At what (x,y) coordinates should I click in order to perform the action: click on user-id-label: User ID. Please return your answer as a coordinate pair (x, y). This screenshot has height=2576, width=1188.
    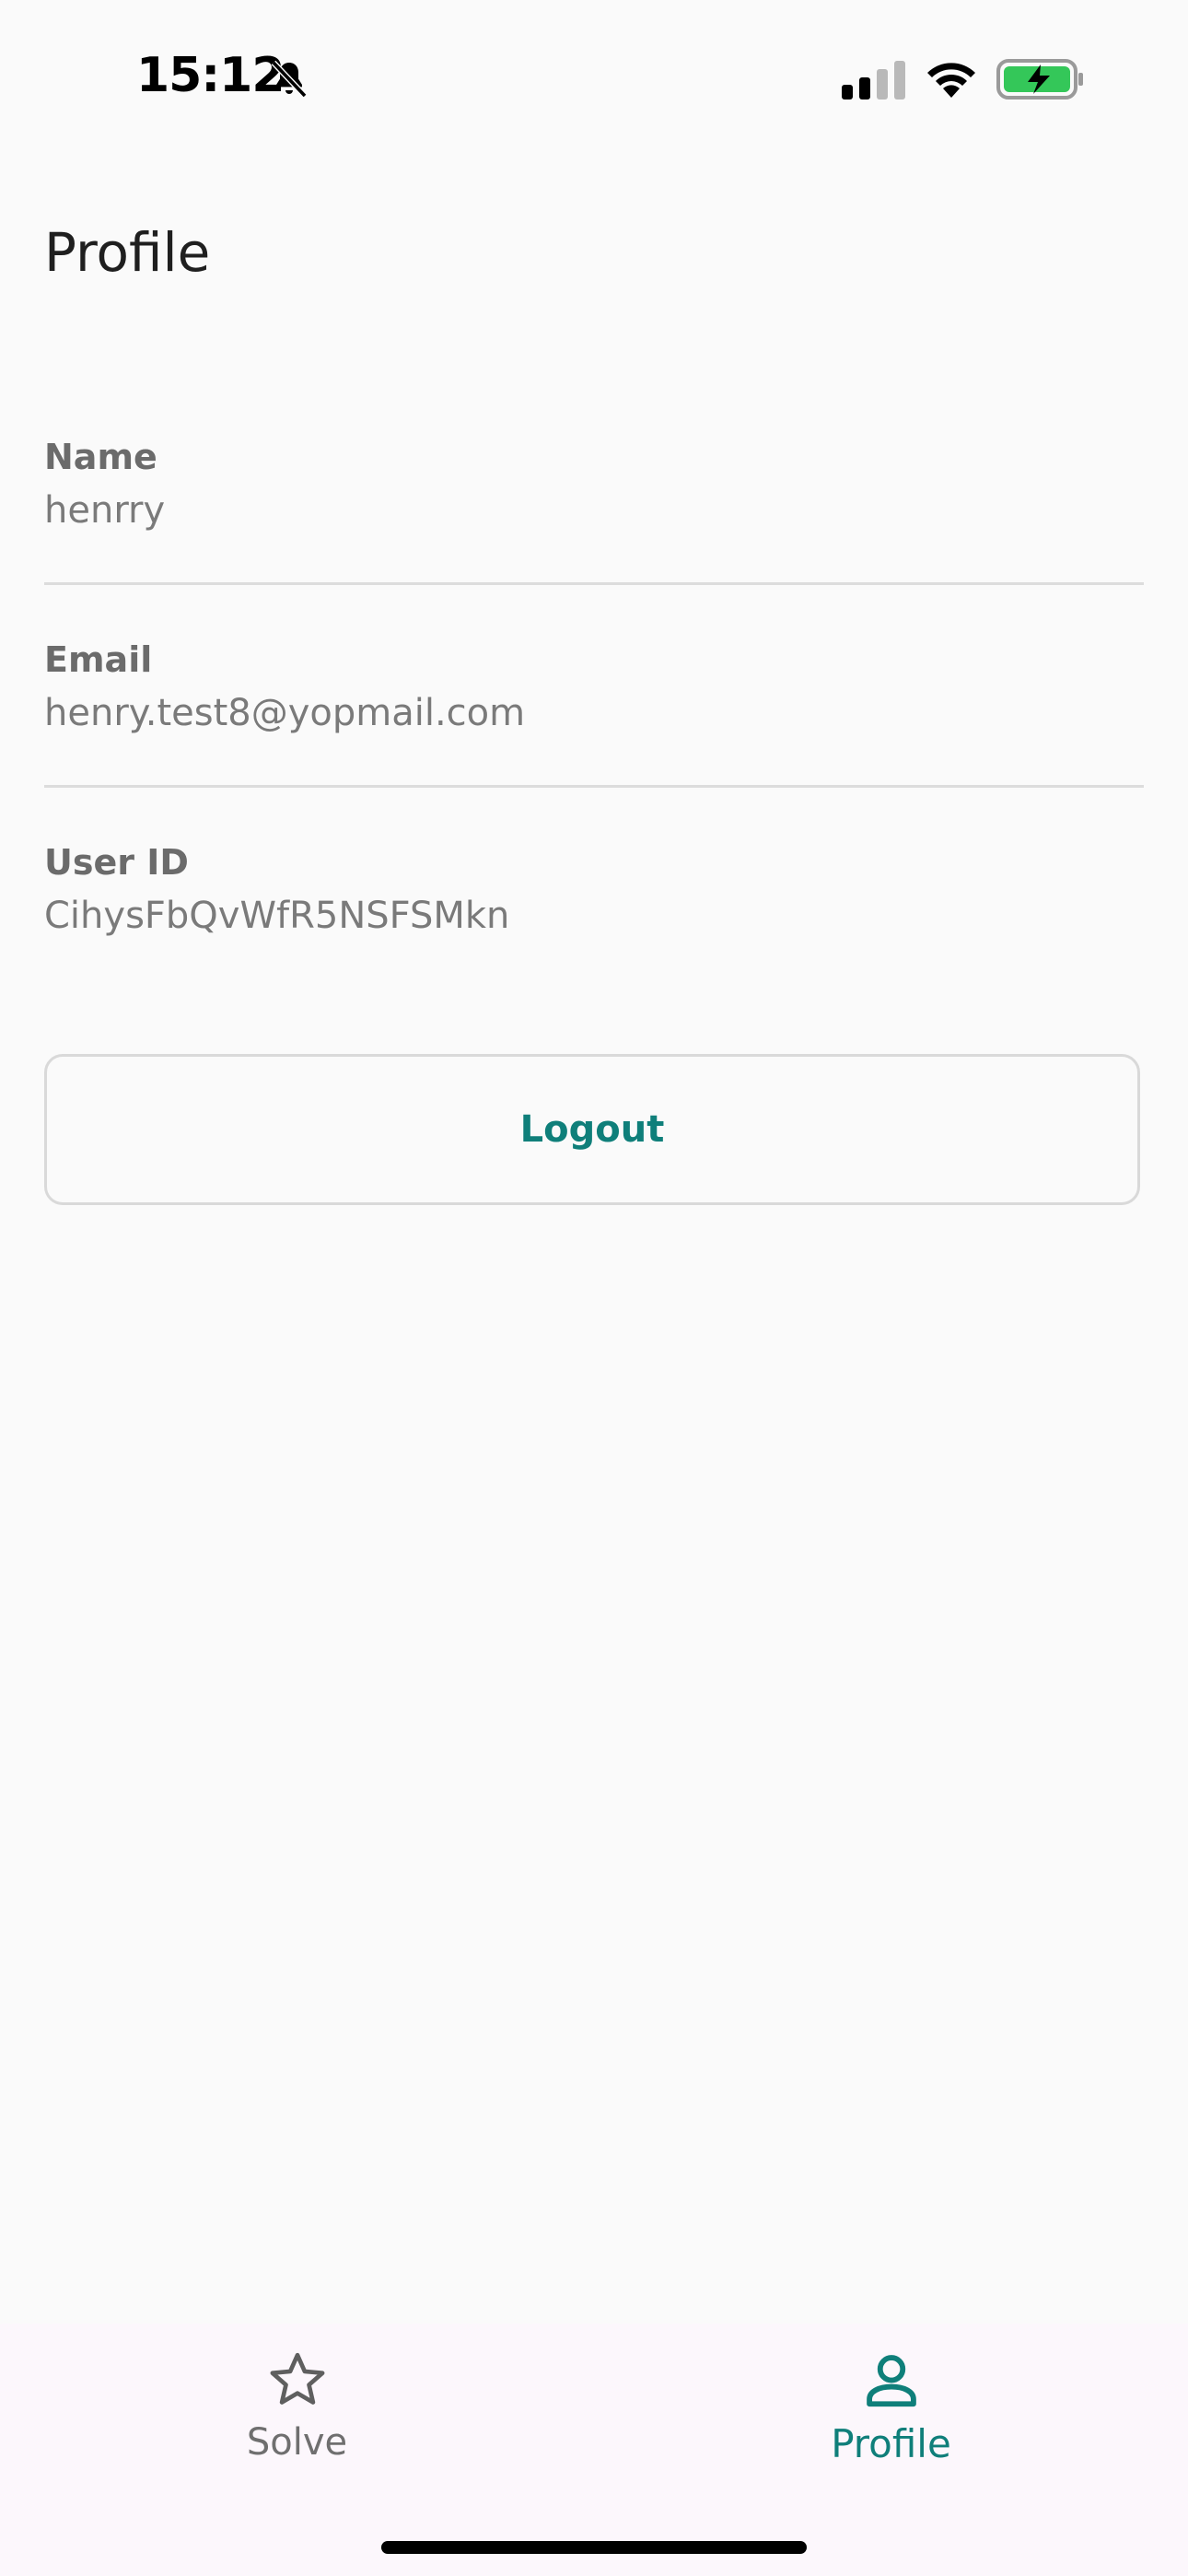
    Looking at the image, I should click on (116, 862).